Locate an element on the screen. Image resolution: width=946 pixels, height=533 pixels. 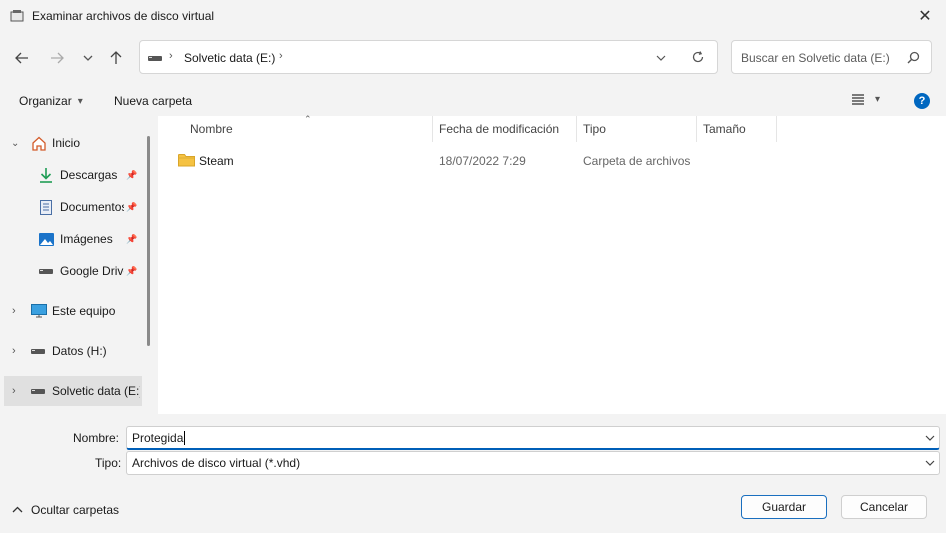
column-header-type: Tipo is located at coordinates (637, 129).